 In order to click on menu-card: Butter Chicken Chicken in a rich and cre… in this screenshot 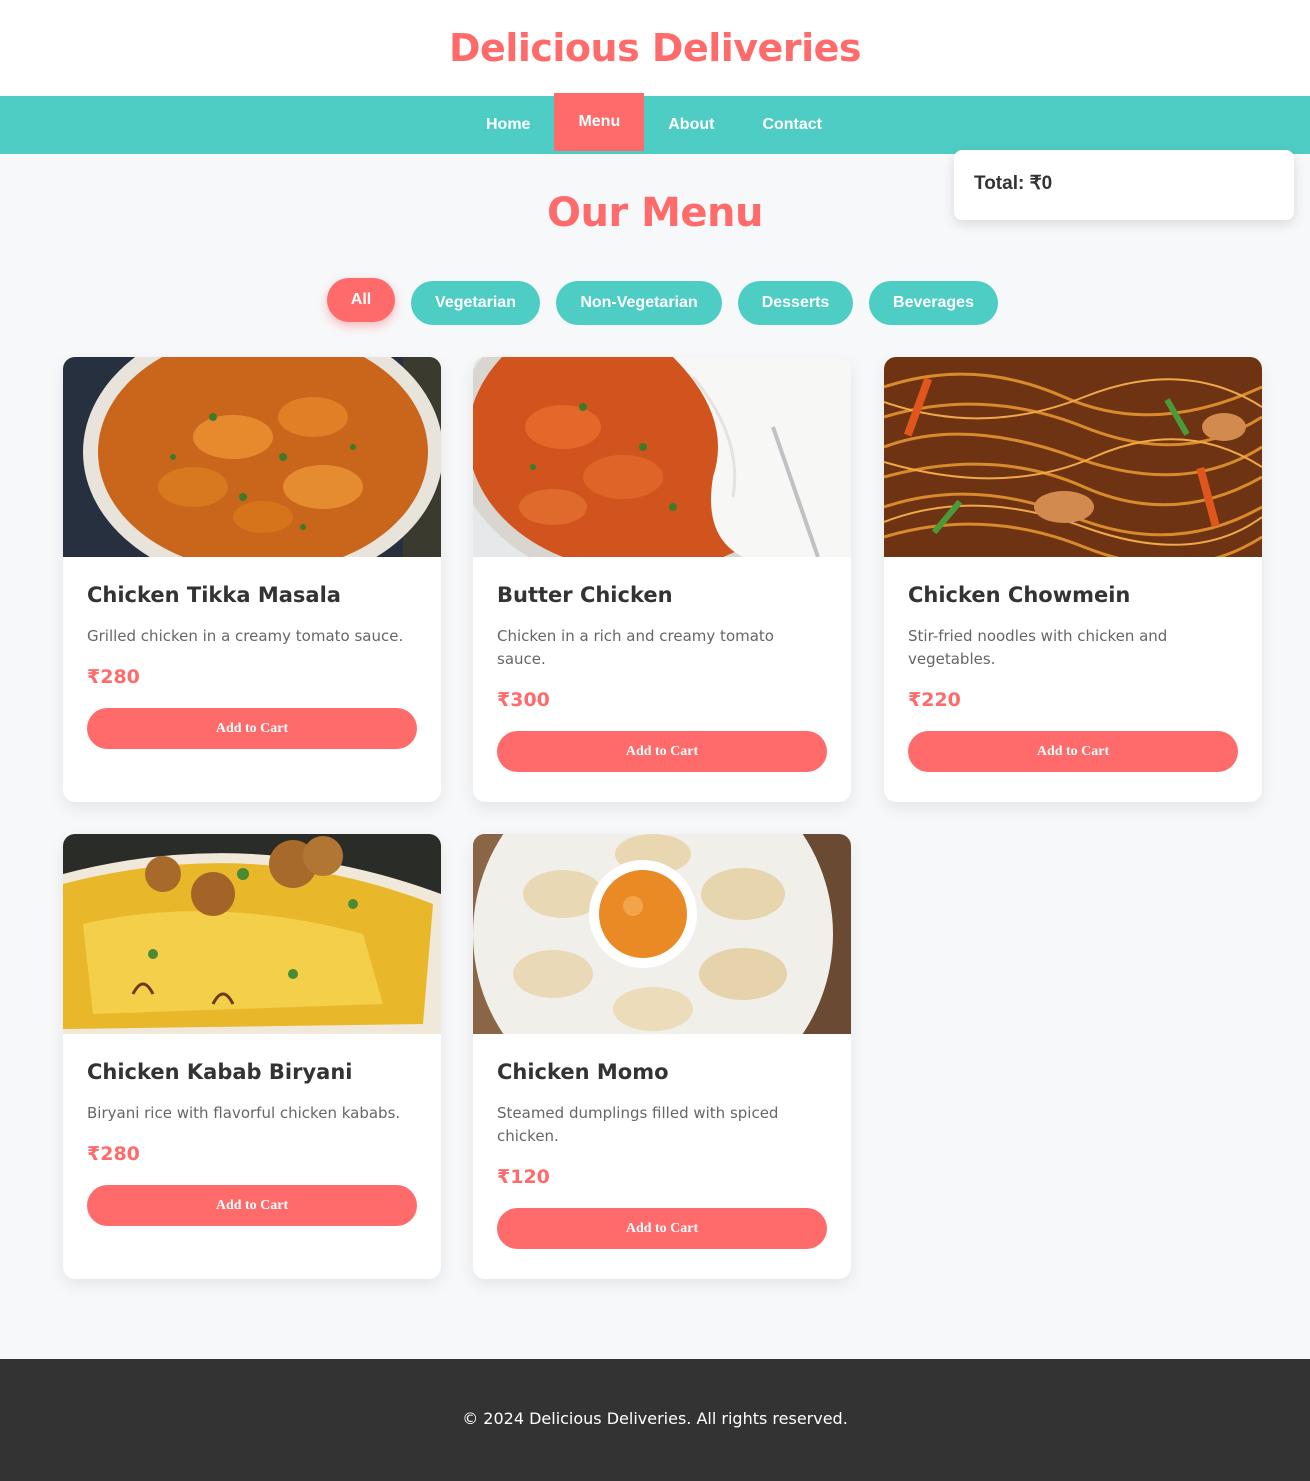, I will do `click(662, 579)`.